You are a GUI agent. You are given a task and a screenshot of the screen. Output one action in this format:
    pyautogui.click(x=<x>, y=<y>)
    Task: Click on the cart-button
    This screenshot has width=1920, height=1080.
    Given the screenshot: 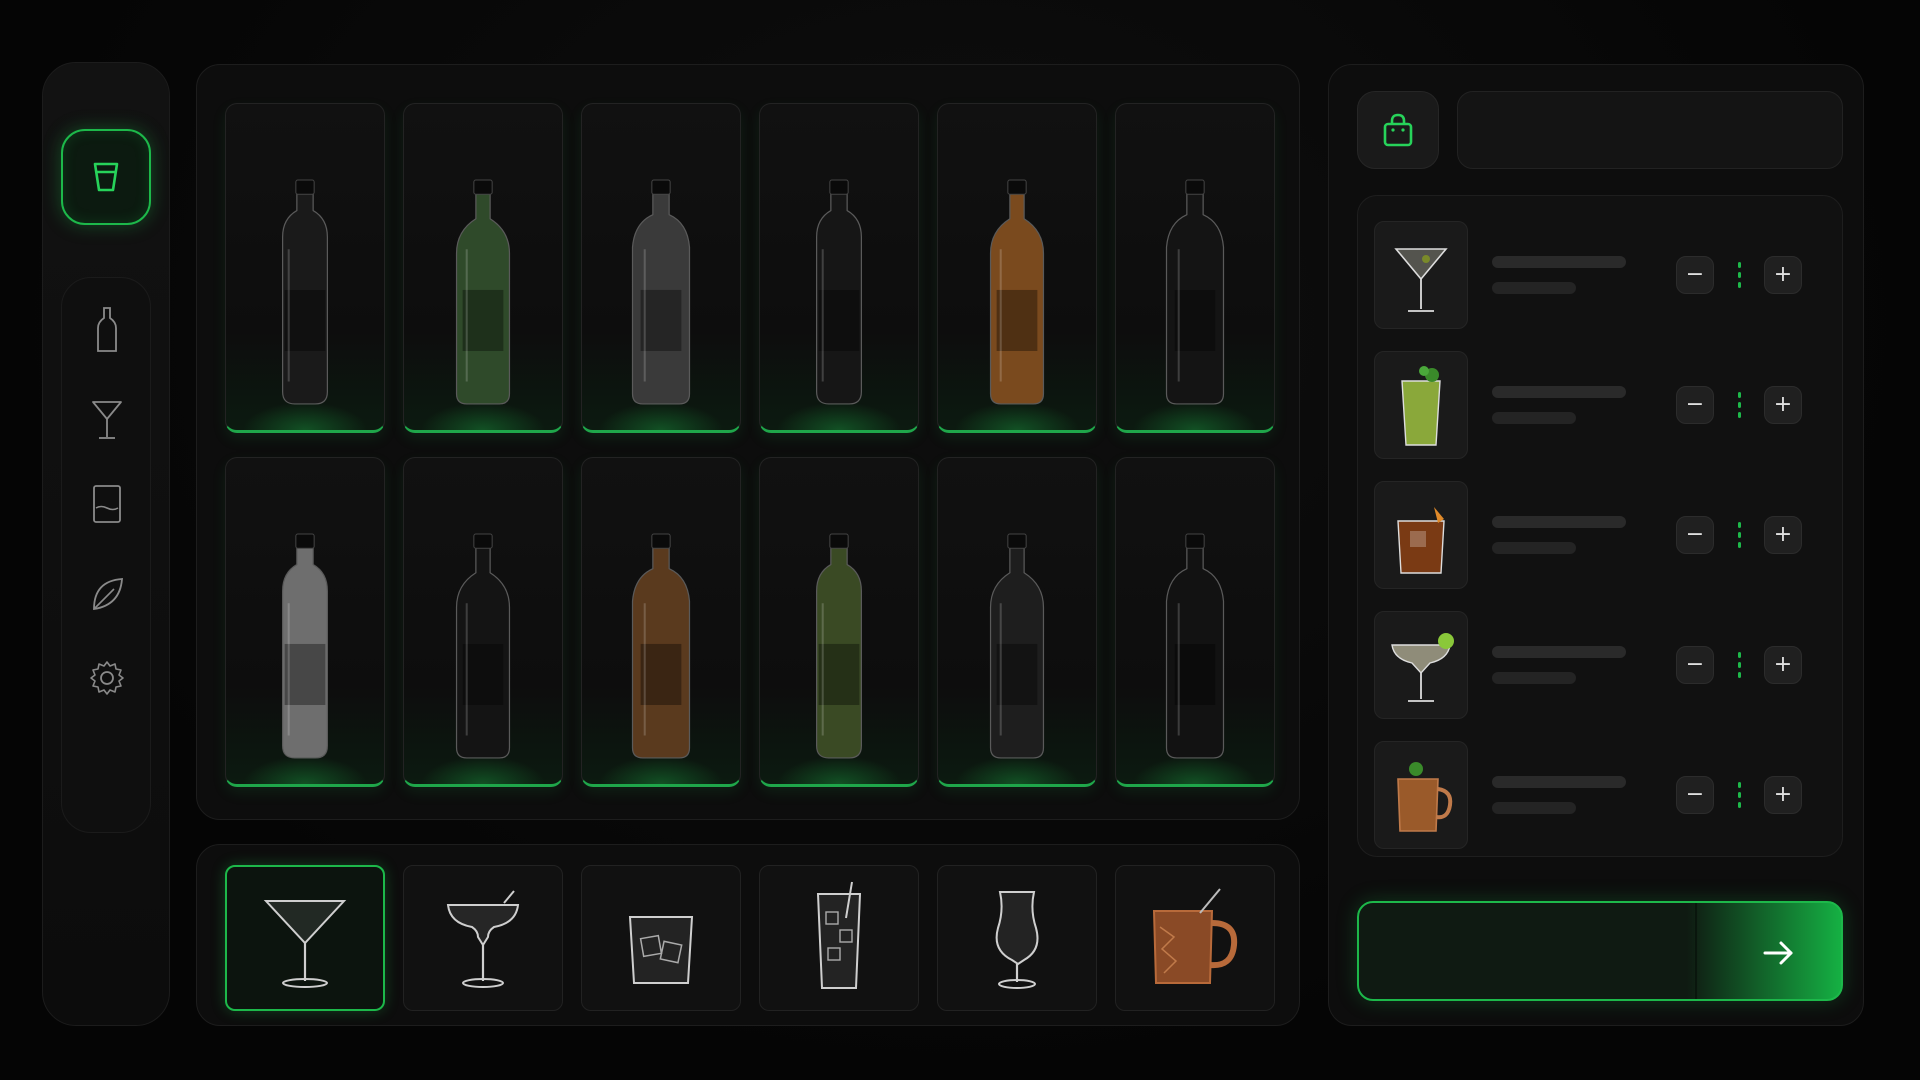 What is the action you would take?
    pyautogui.click(x=1398, y=130)
    